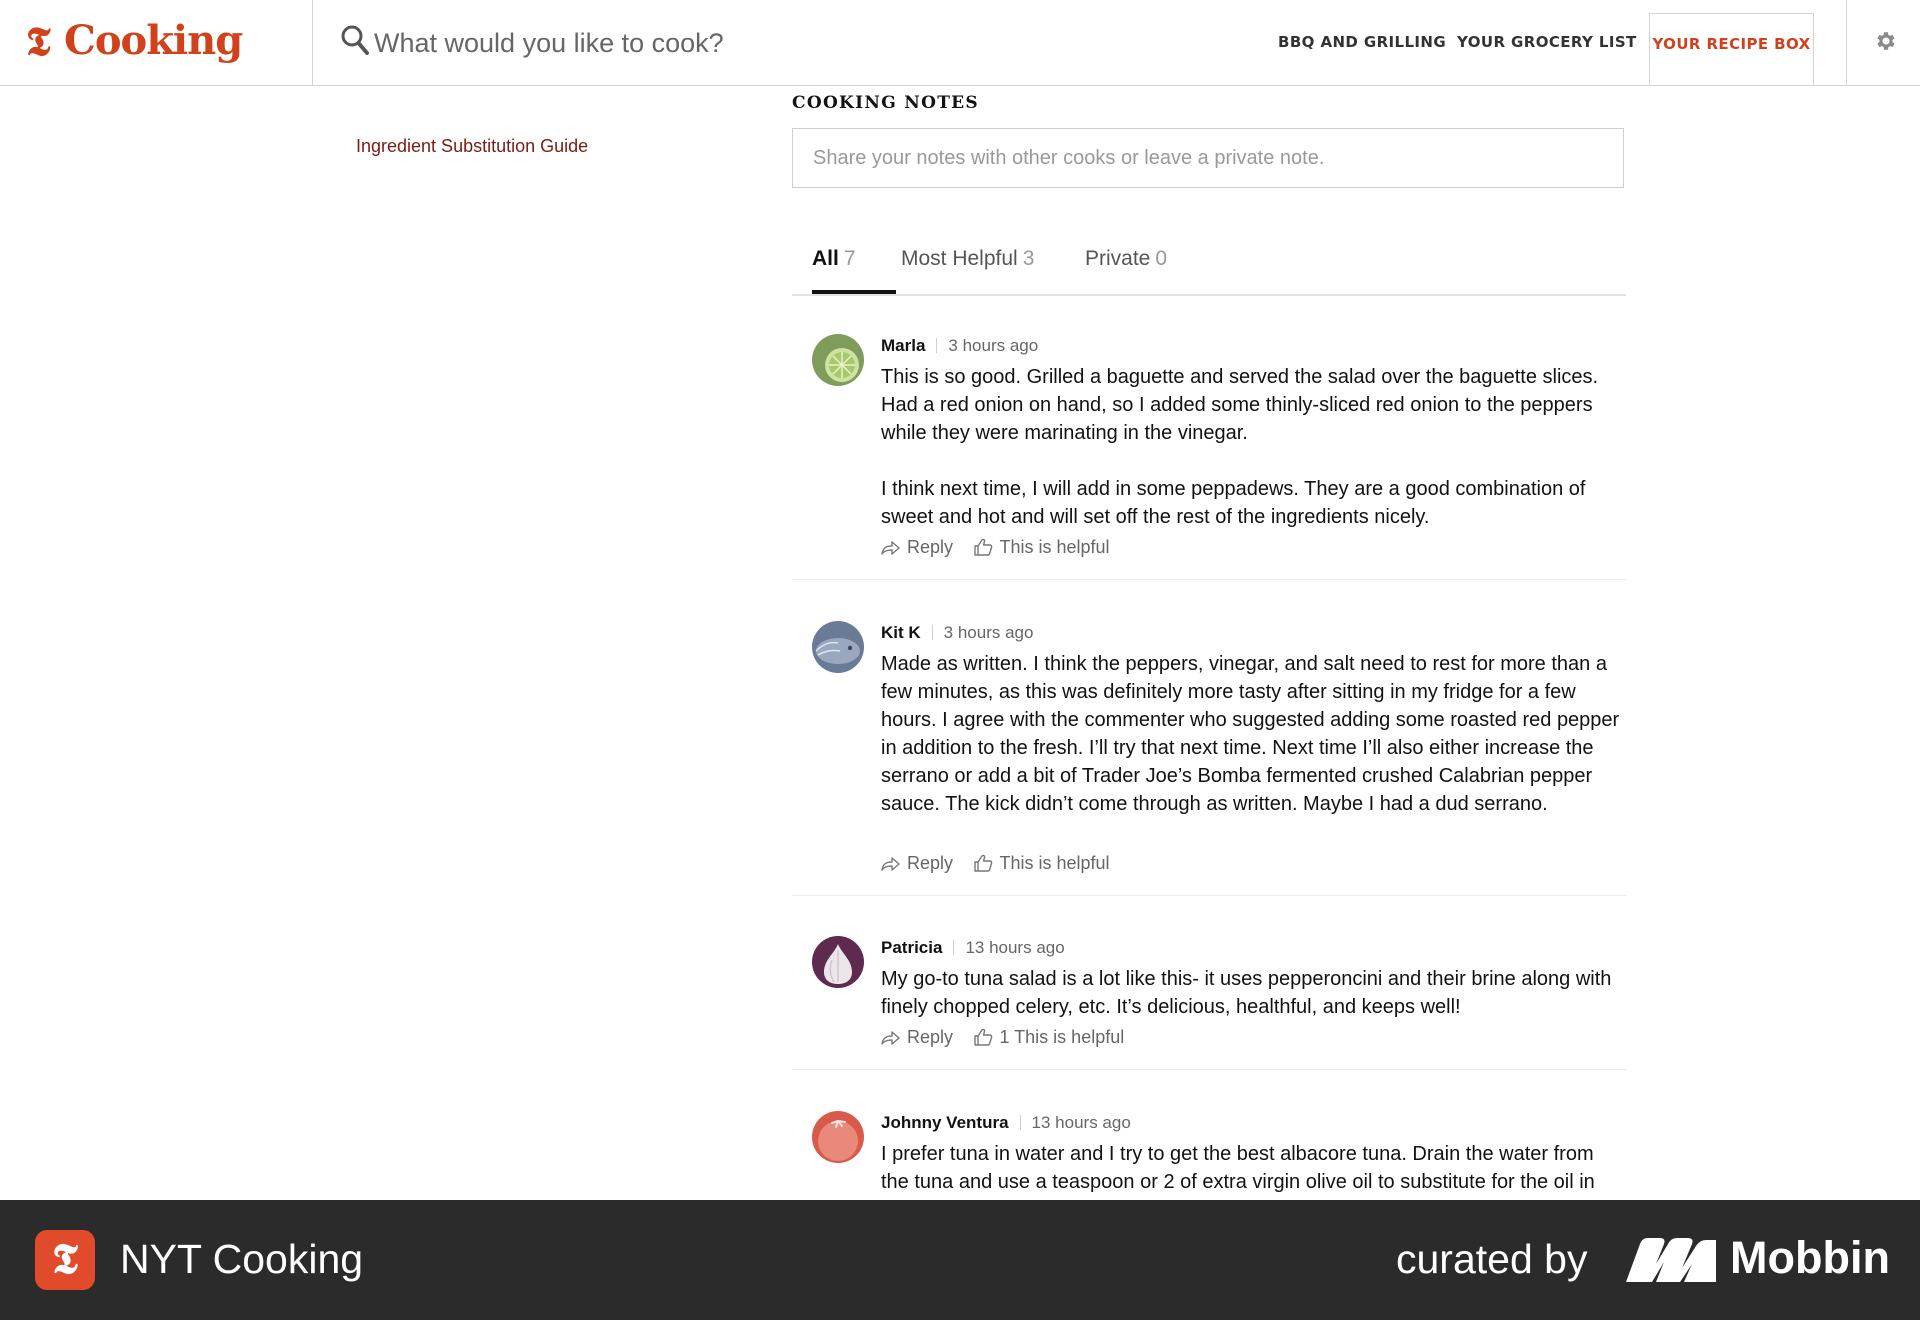  I want to click on active-tab-indicator, so click(854, 292).